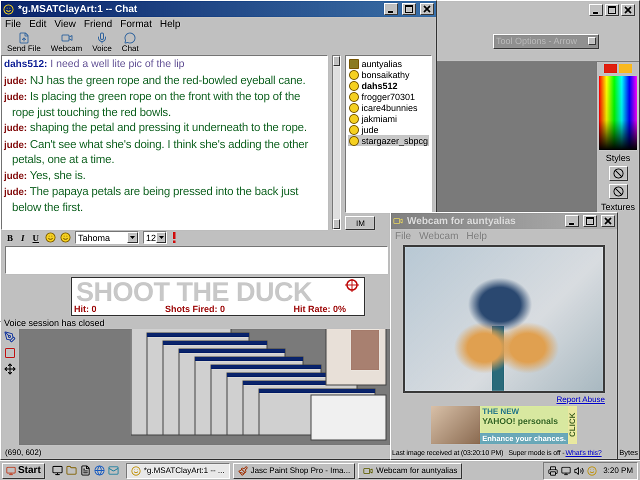  I want to click on report-abuse-link: Report Abuse, so click(580, 399).